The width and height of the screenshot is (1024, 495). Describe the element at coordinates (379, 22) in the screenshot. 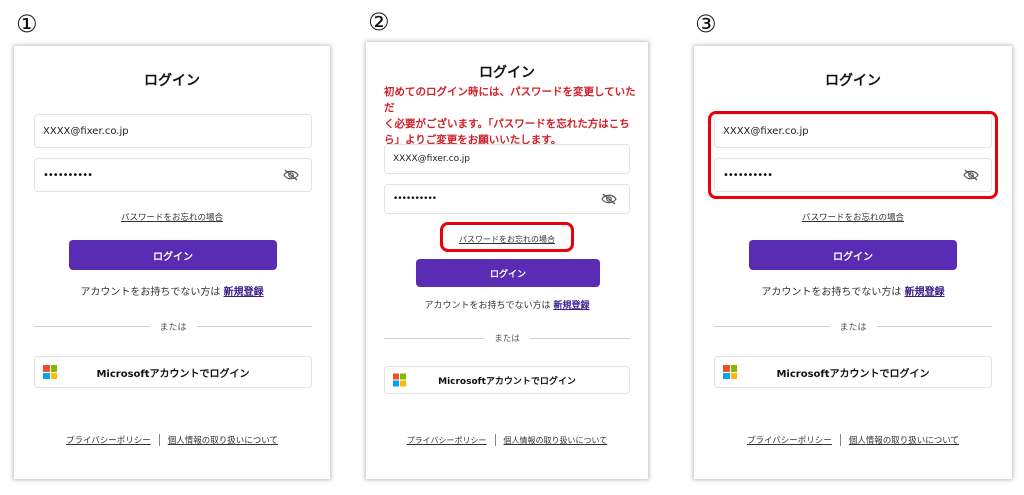

I see `step-number-2: ②` at that location.